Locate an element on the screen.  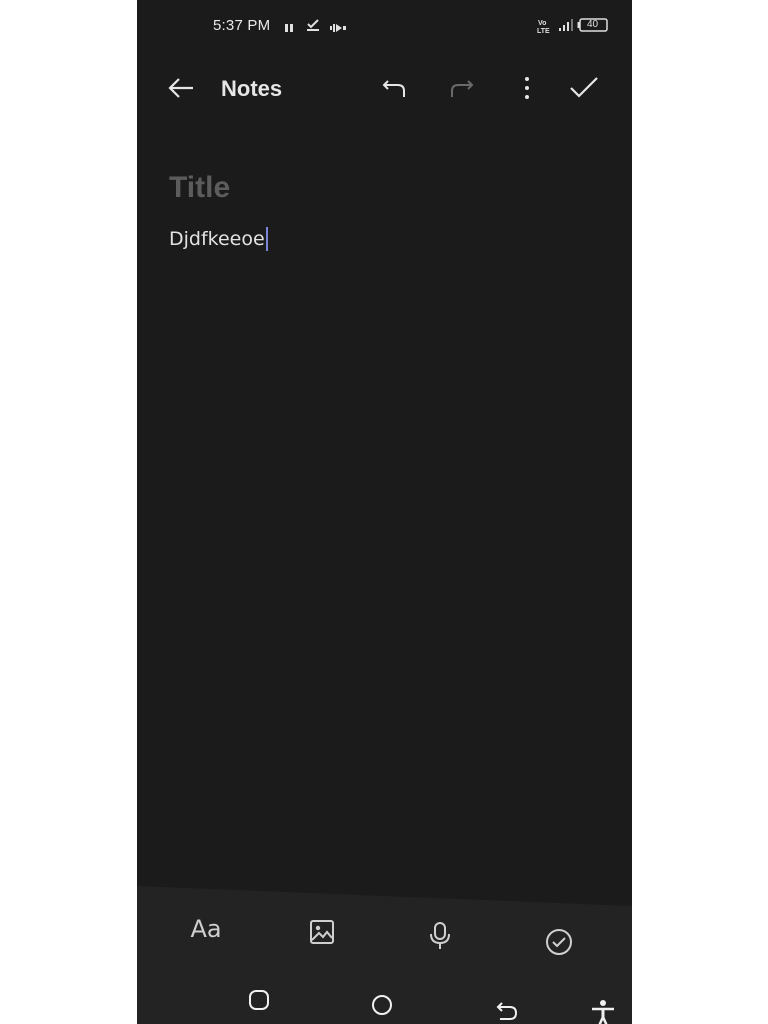
more-options-button is located at coordinates (527, 88).